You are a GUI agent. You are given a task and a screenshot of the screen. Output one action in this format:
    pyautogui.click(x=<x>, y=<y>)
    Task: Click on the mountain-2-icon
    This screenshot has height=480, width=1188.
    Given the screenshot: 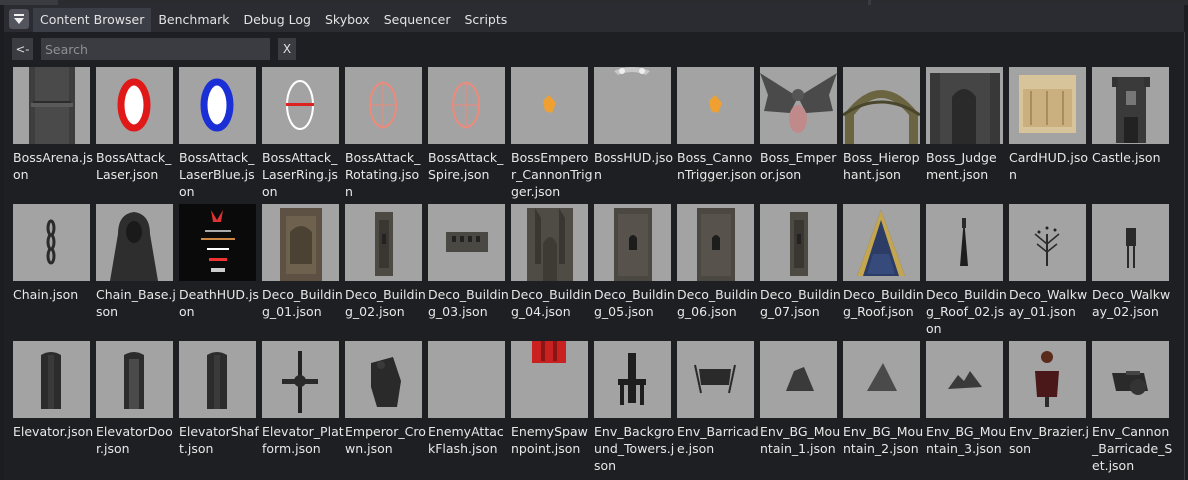 What is the action you would take?
    pyautogui.click(x=881, y=379)
    